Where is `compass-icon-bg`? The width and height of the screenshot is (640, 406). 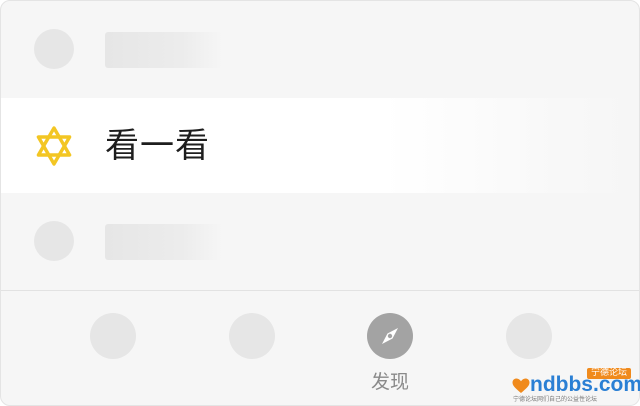 compass-icon-bg is located at coordinates (390, 336).